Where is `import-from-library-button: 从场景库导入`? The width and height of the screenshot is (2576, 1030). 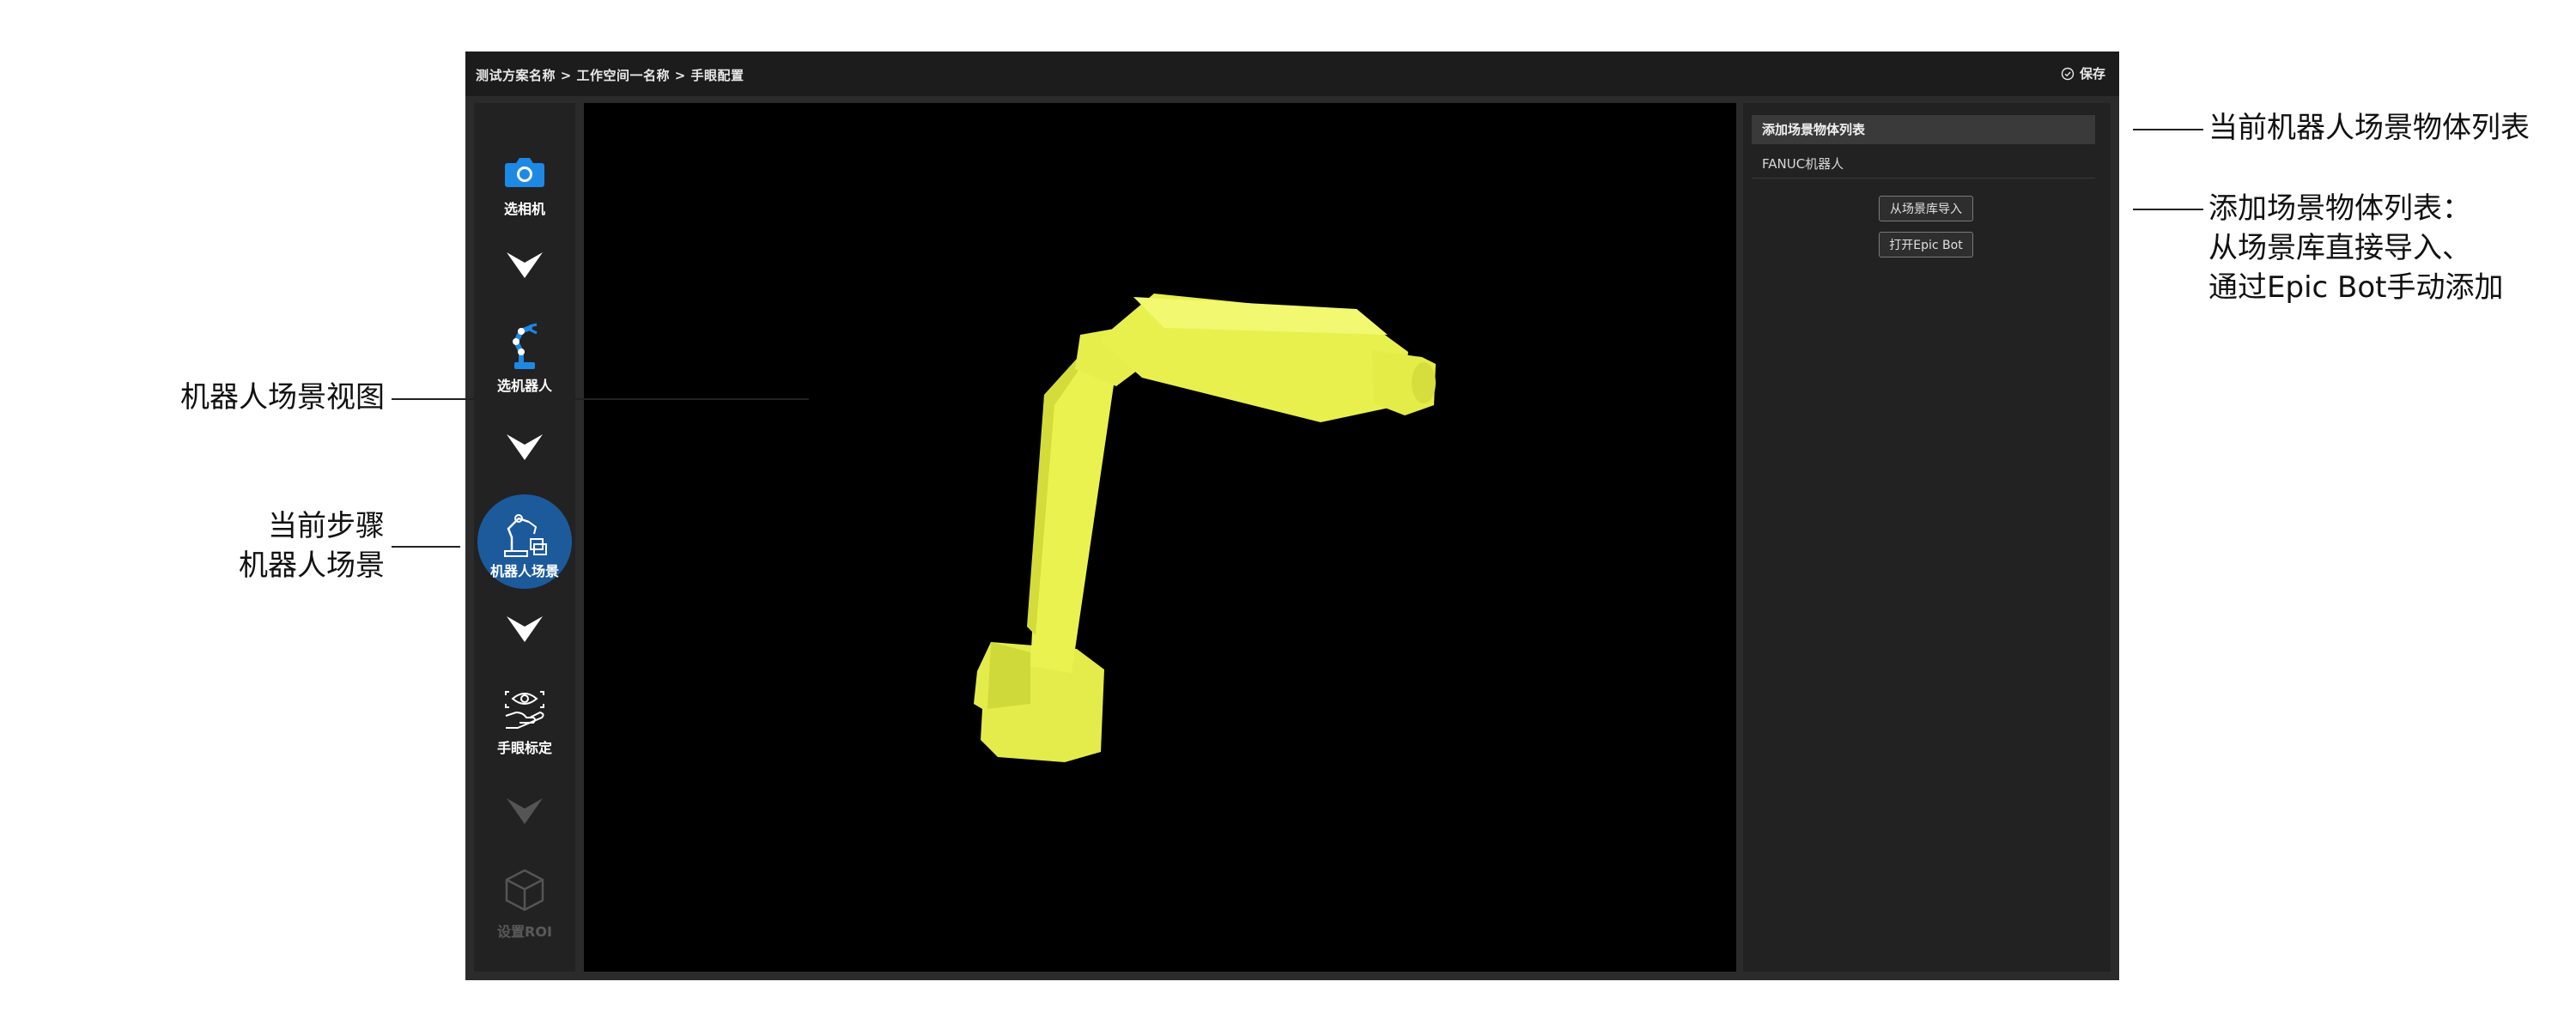 import-from-library-button: 从场景库导入 is located at coordinates (1926, 208).